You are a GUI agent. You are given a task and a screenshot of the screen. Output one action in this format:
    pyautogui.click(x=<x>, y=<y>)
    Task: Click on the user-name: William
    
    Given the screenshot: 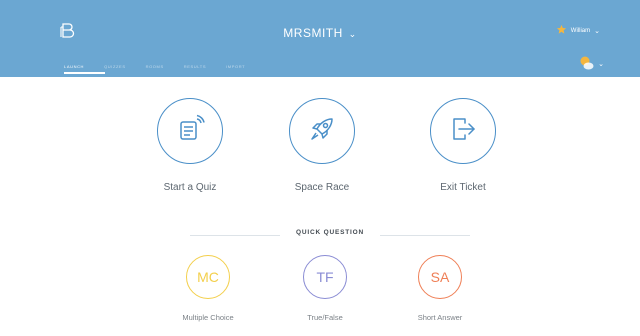 What is the action you would take?
    pyautogui.click(x=580, y=30)
    